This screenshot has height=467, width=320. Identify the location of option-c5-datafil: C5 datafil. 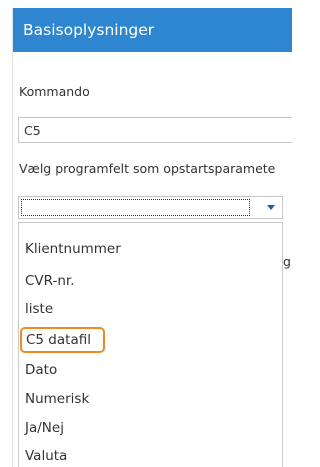
(62, 340).